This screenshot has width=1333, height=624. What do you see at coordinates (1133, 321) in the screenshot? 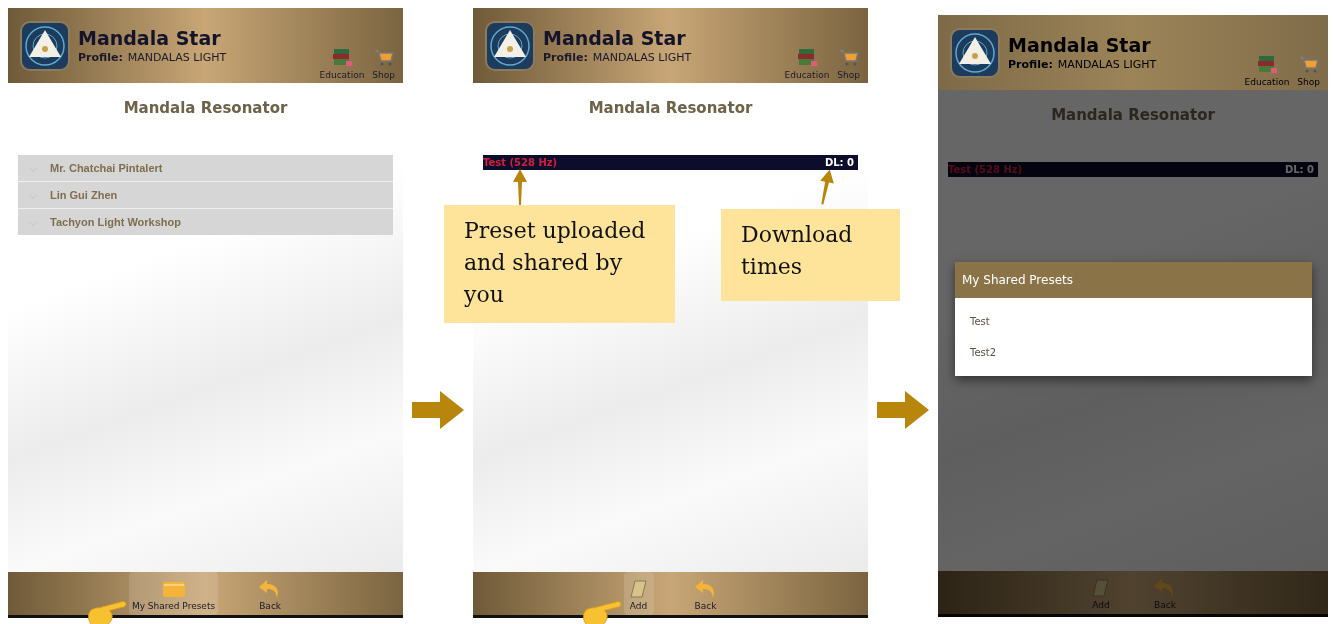
I see `dialog-item: Test` at bounding box center [1133, 321].